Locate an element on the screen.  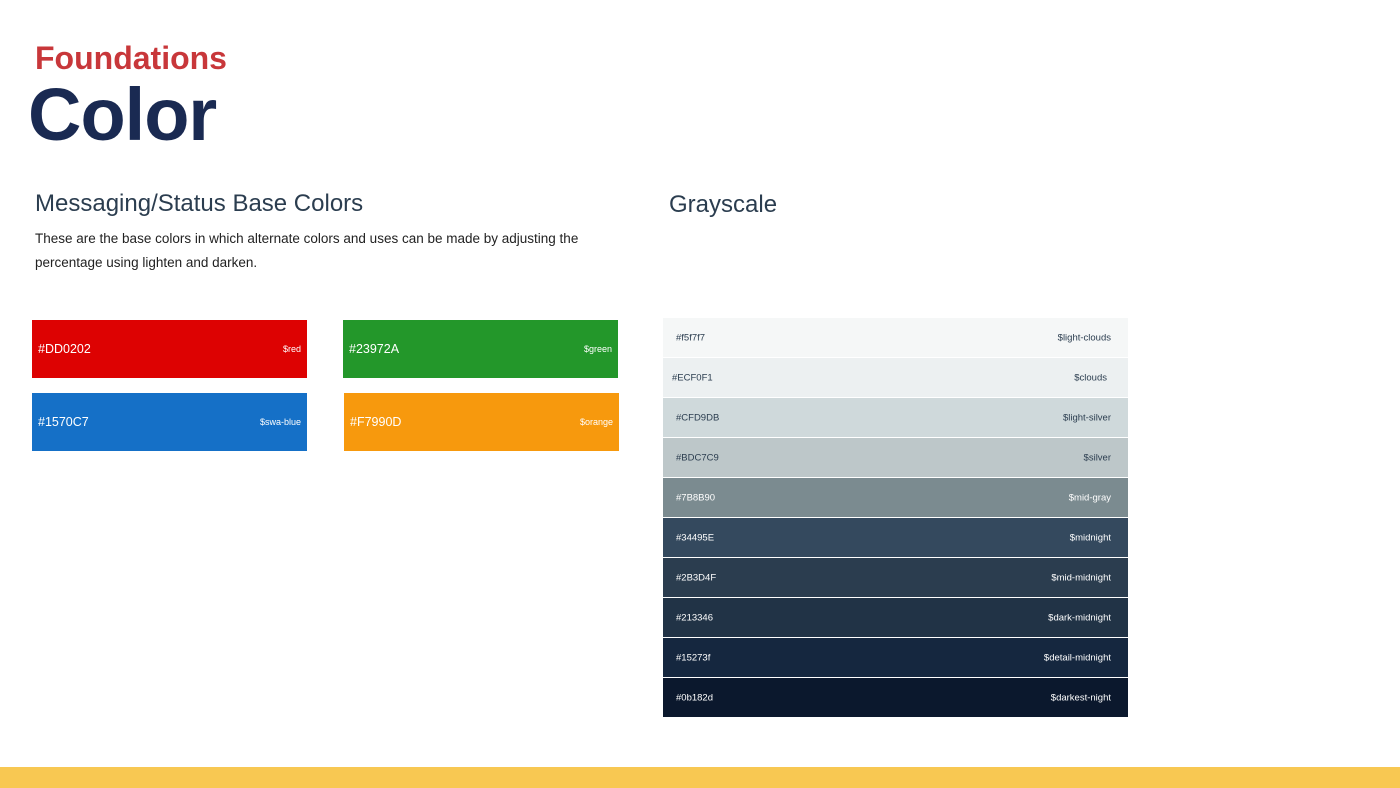
grayscale-variable: $clouds is located at coordinates (1090, 377).